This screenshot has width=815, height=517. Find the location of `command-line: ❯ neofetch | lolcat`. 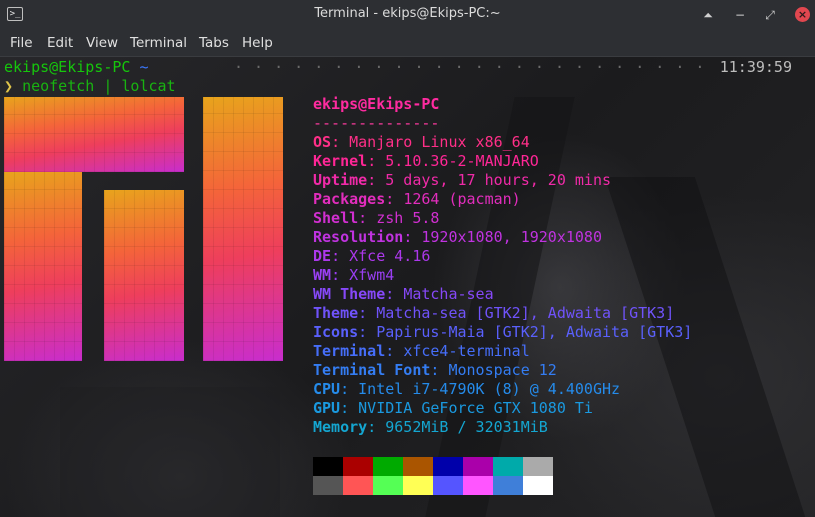

command-line: ❯ neofetch | lolcat is located at coordinates (90, 86).